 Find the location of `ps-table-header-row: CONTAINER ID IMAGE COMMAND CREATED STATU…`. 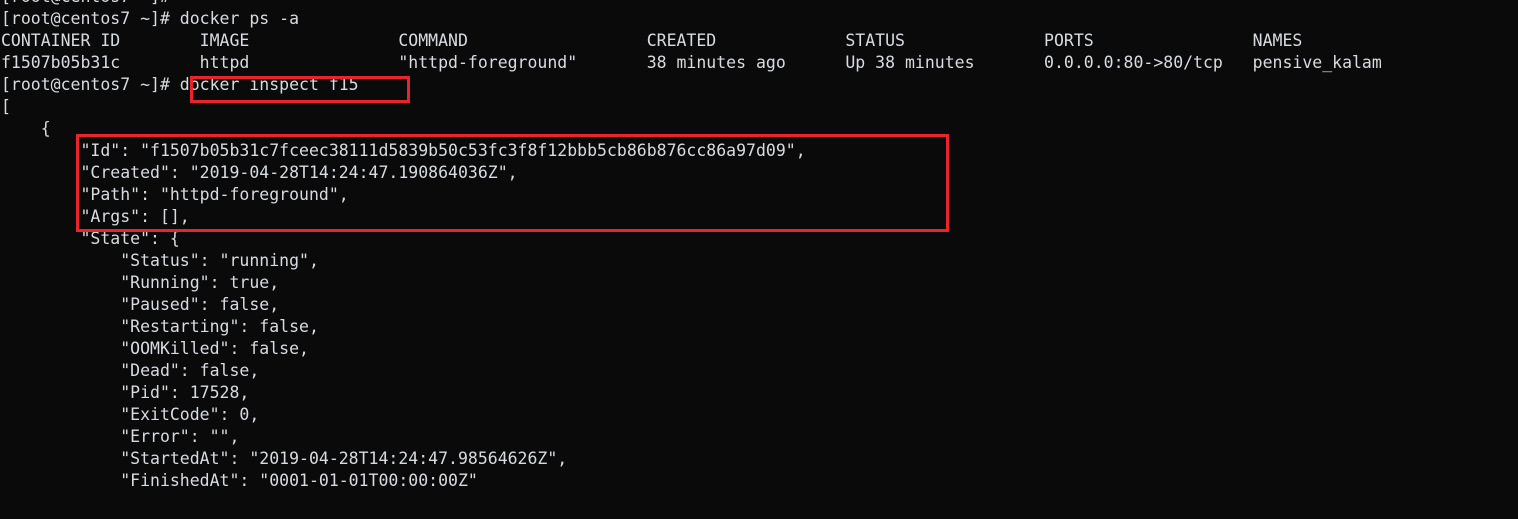

ps-table-header-row: CONTAINER ID IMAGE COMMAND CREATED STATU… is located at coordinates (652, 40).